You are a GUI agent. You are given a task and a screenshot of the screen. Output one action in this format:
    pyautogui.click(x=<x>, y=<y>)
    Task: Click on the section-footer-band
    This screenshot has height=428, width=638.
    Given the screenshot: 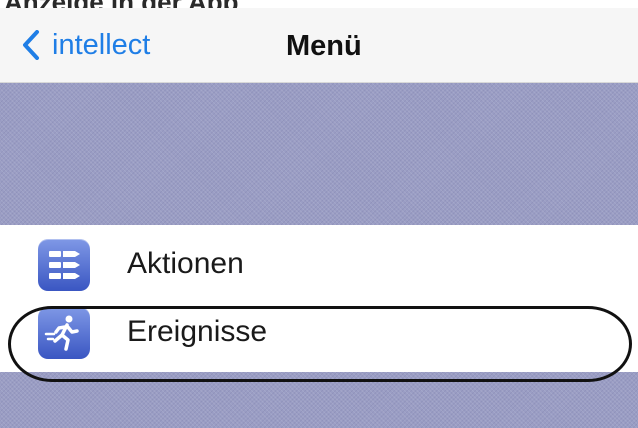 What is the action you would take?
    pyautogui.click(x=319, y=400)
    